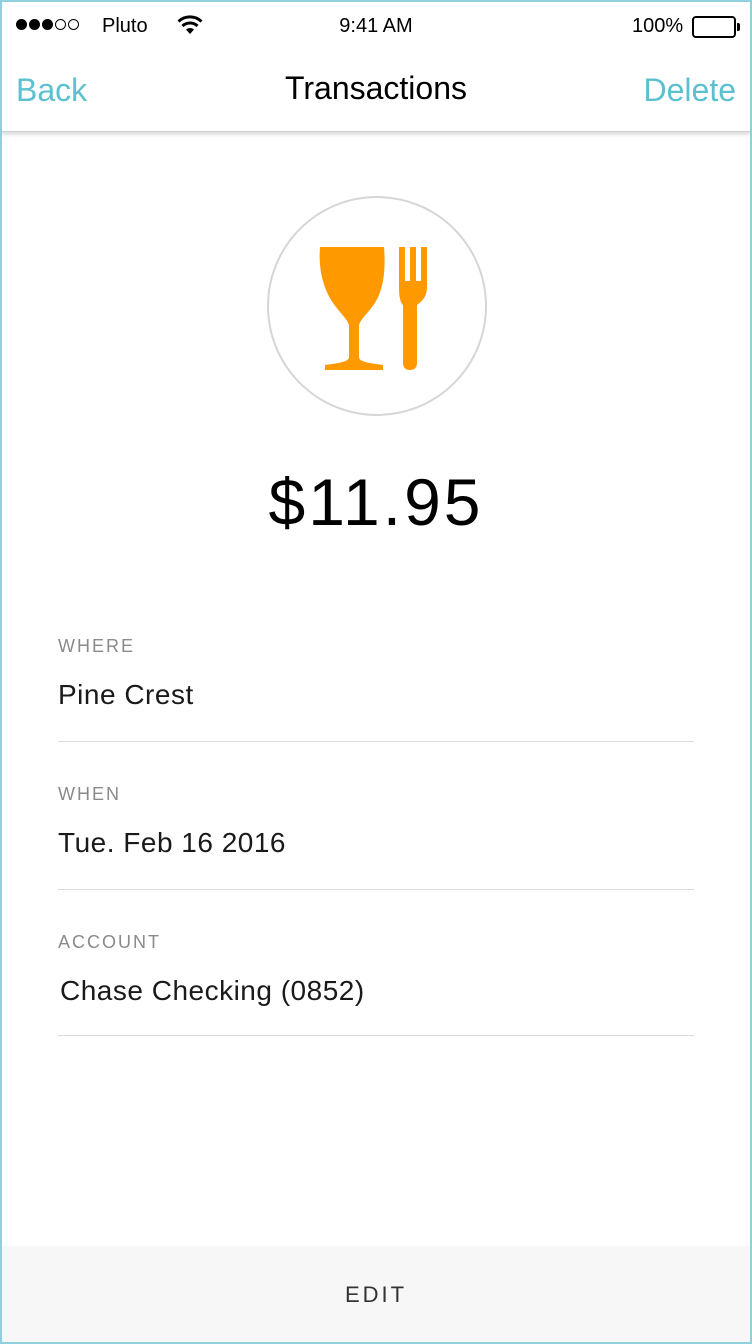 This screenshot has width=752, height=1344. I want to click on account-label: ACCOUNT, so click(109, 942).